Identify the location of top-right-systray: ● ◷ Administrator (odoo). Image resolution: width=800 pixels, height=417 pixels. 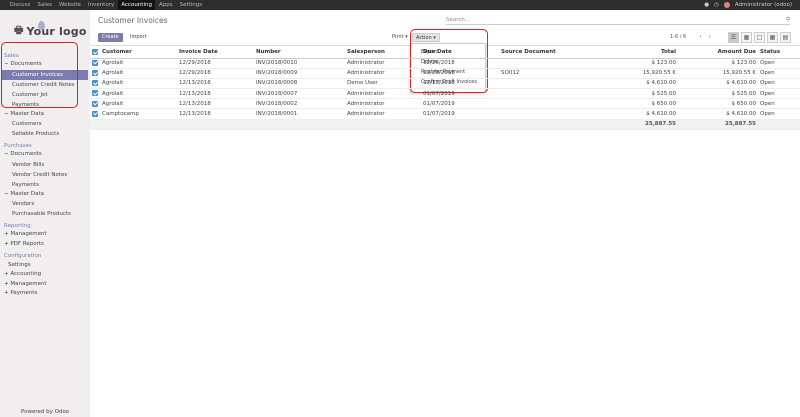
(748, 5).